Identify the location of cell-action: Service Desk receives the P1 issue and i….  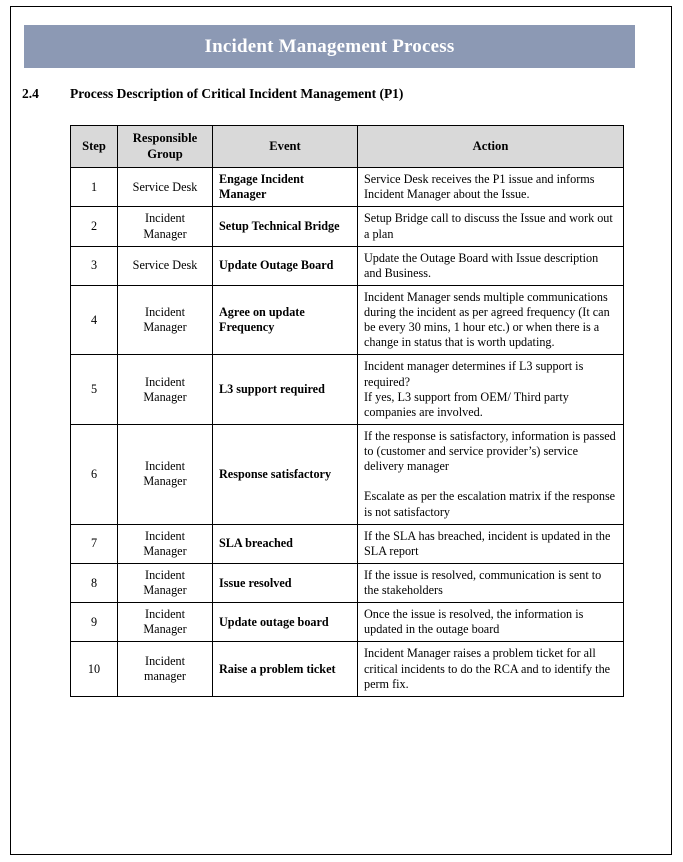
(490, 187).